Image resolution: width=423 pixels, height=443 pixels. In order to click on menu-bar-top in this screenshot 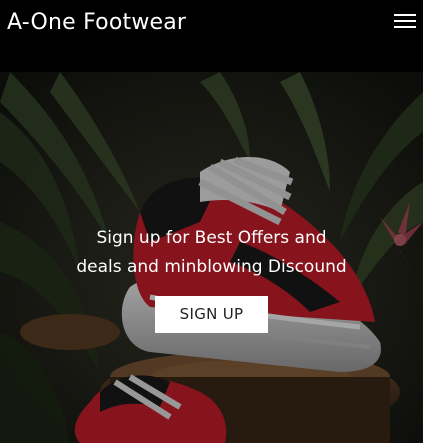, I will do `click(405, 15)`.